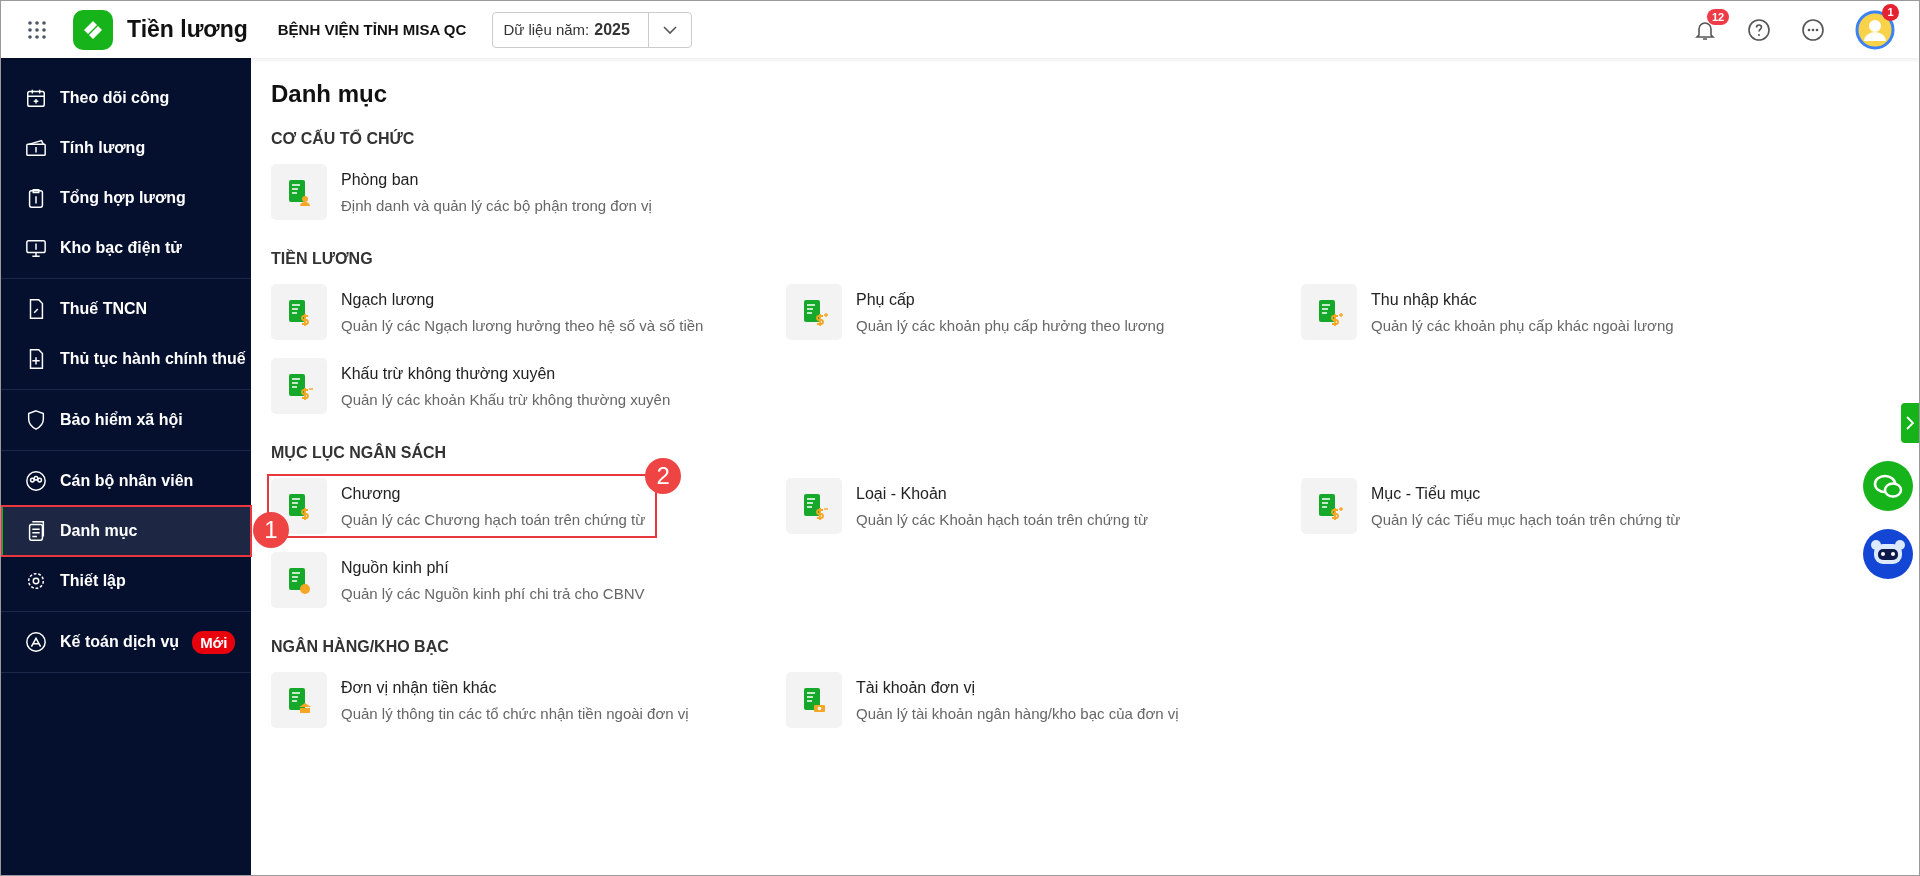 The image size is (1920, 876). Describe the element at coordinates (1424, 299) in the screenshot. I see `item-title: Thu nhập khác` at that location.